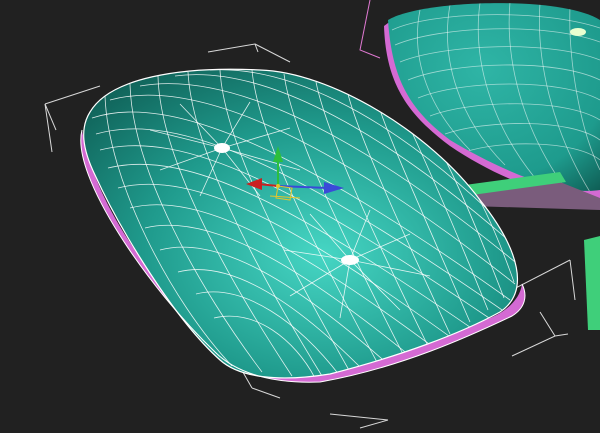 The height and width of the screenshot is (433, 600). Describe the element at coordinates (278, 186) in the screenshot. I see `gizmo-center-point` at that location.